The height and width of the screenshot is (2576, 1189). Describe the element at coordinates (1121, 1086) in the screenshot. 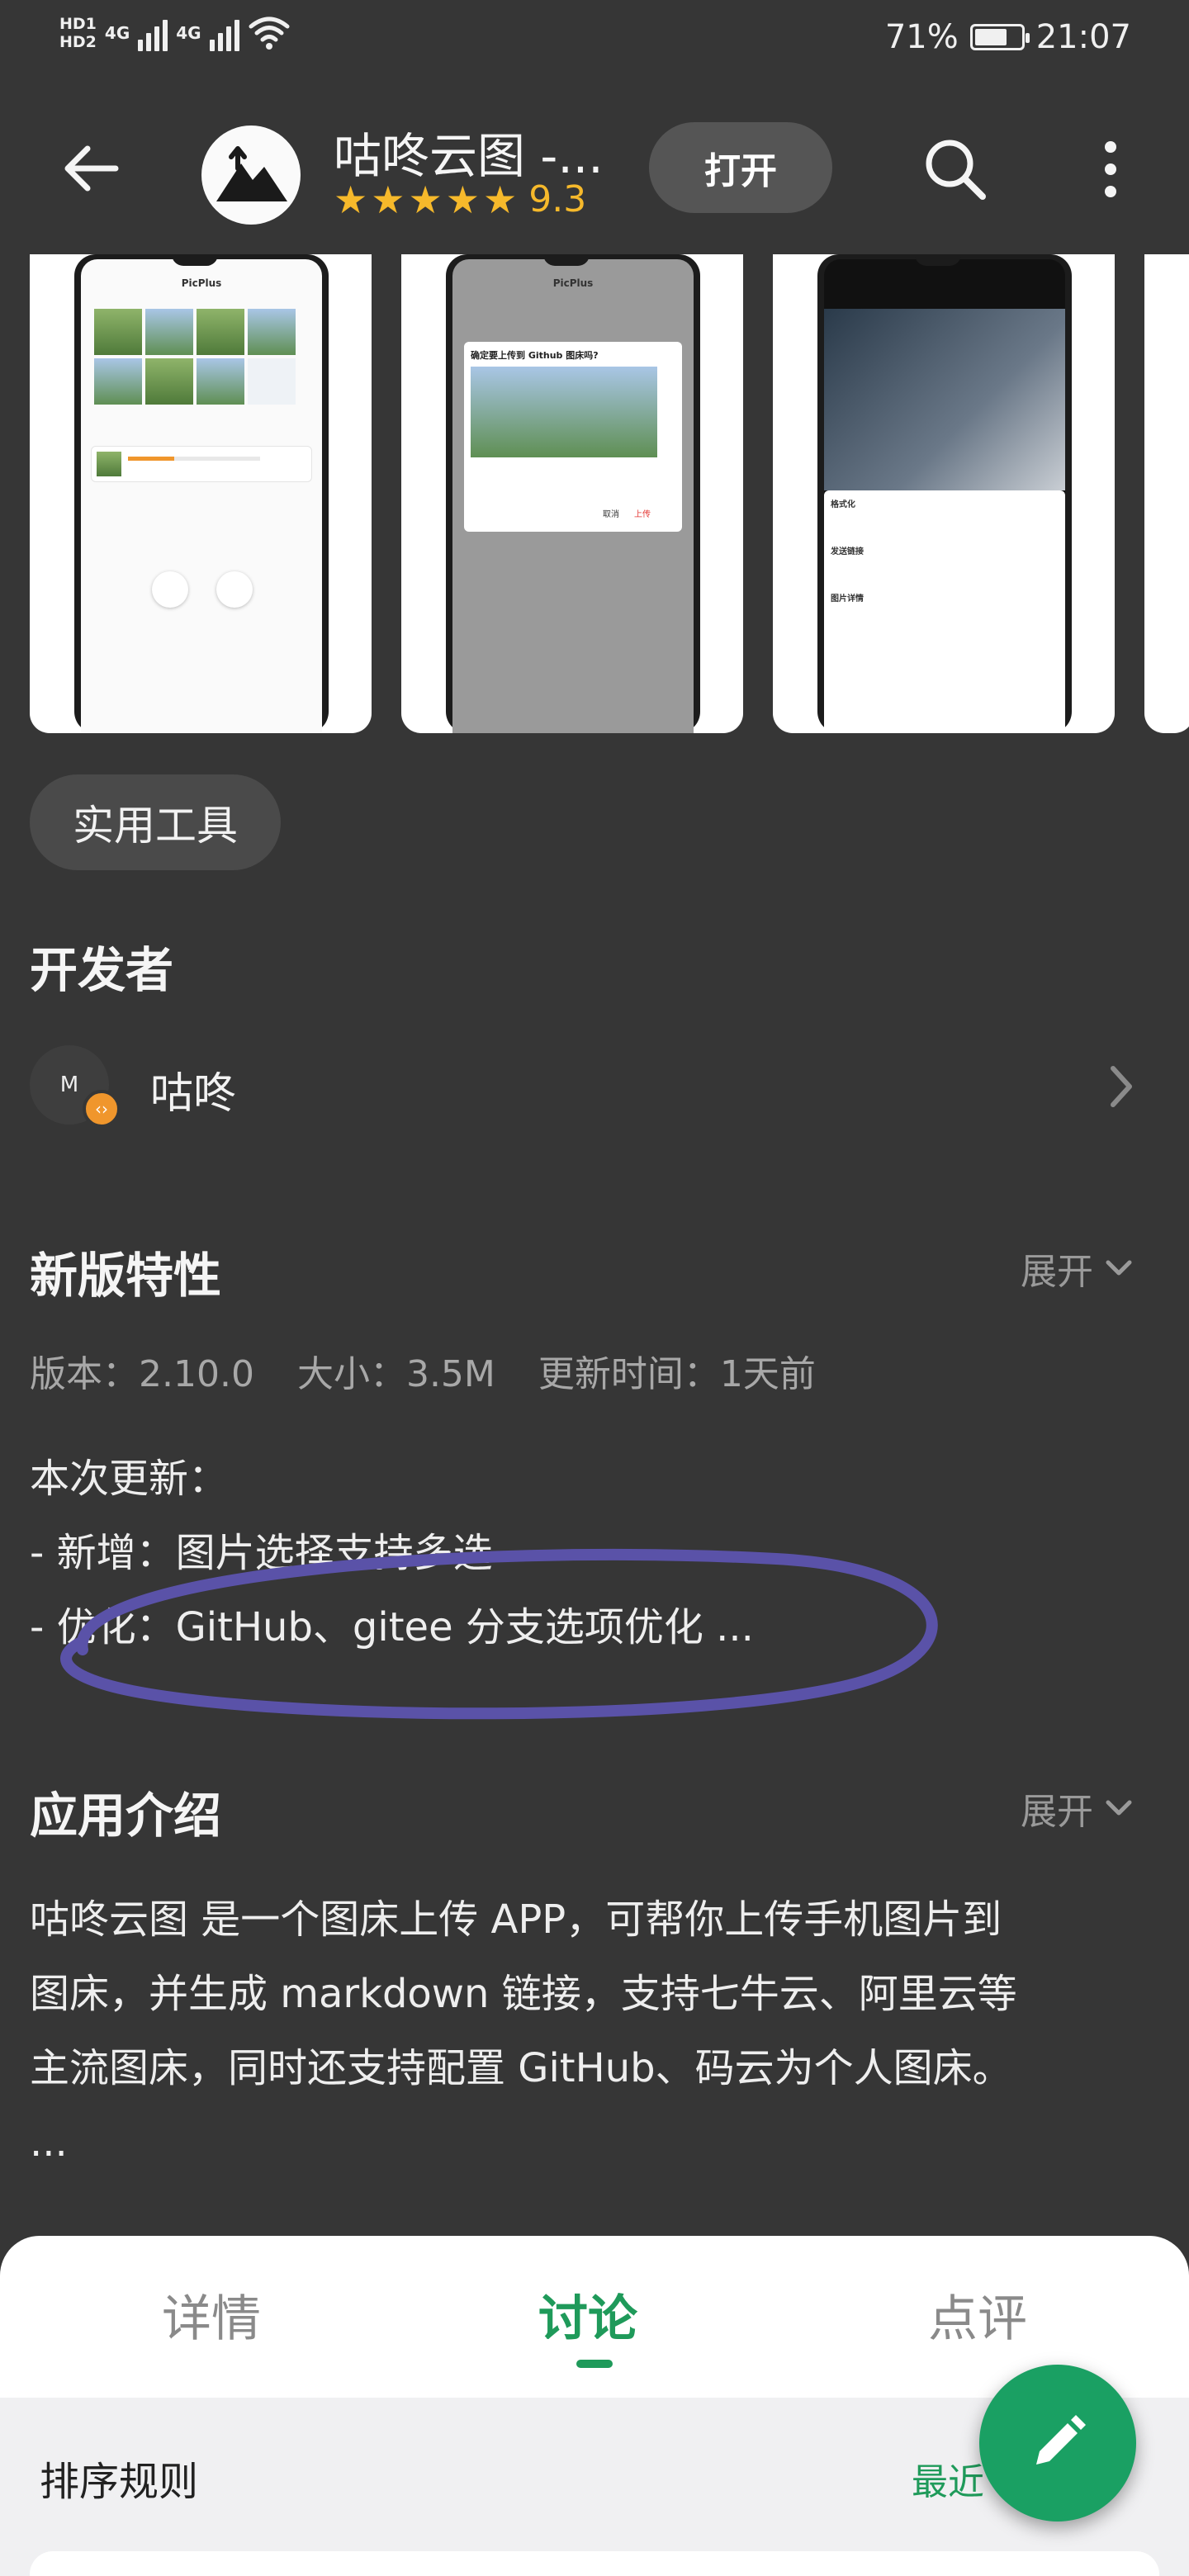

I see `chevron-right-icon` at that location.